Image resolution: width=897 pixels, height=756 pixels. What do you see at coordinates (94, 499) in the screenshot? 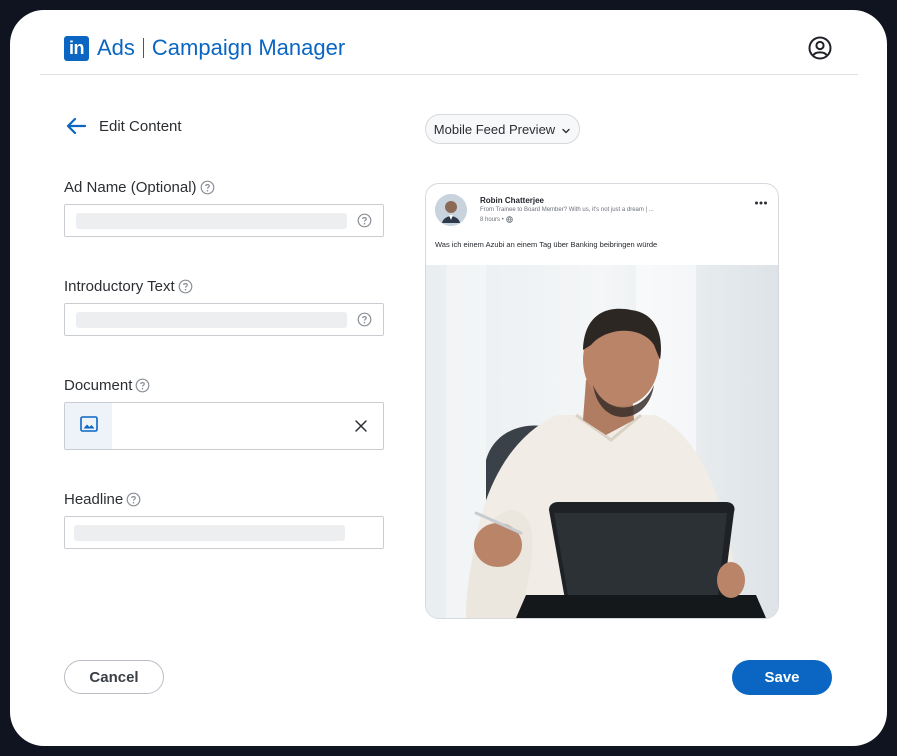
I see `headline-label-text: Headline` at bounding box center [94, 499].